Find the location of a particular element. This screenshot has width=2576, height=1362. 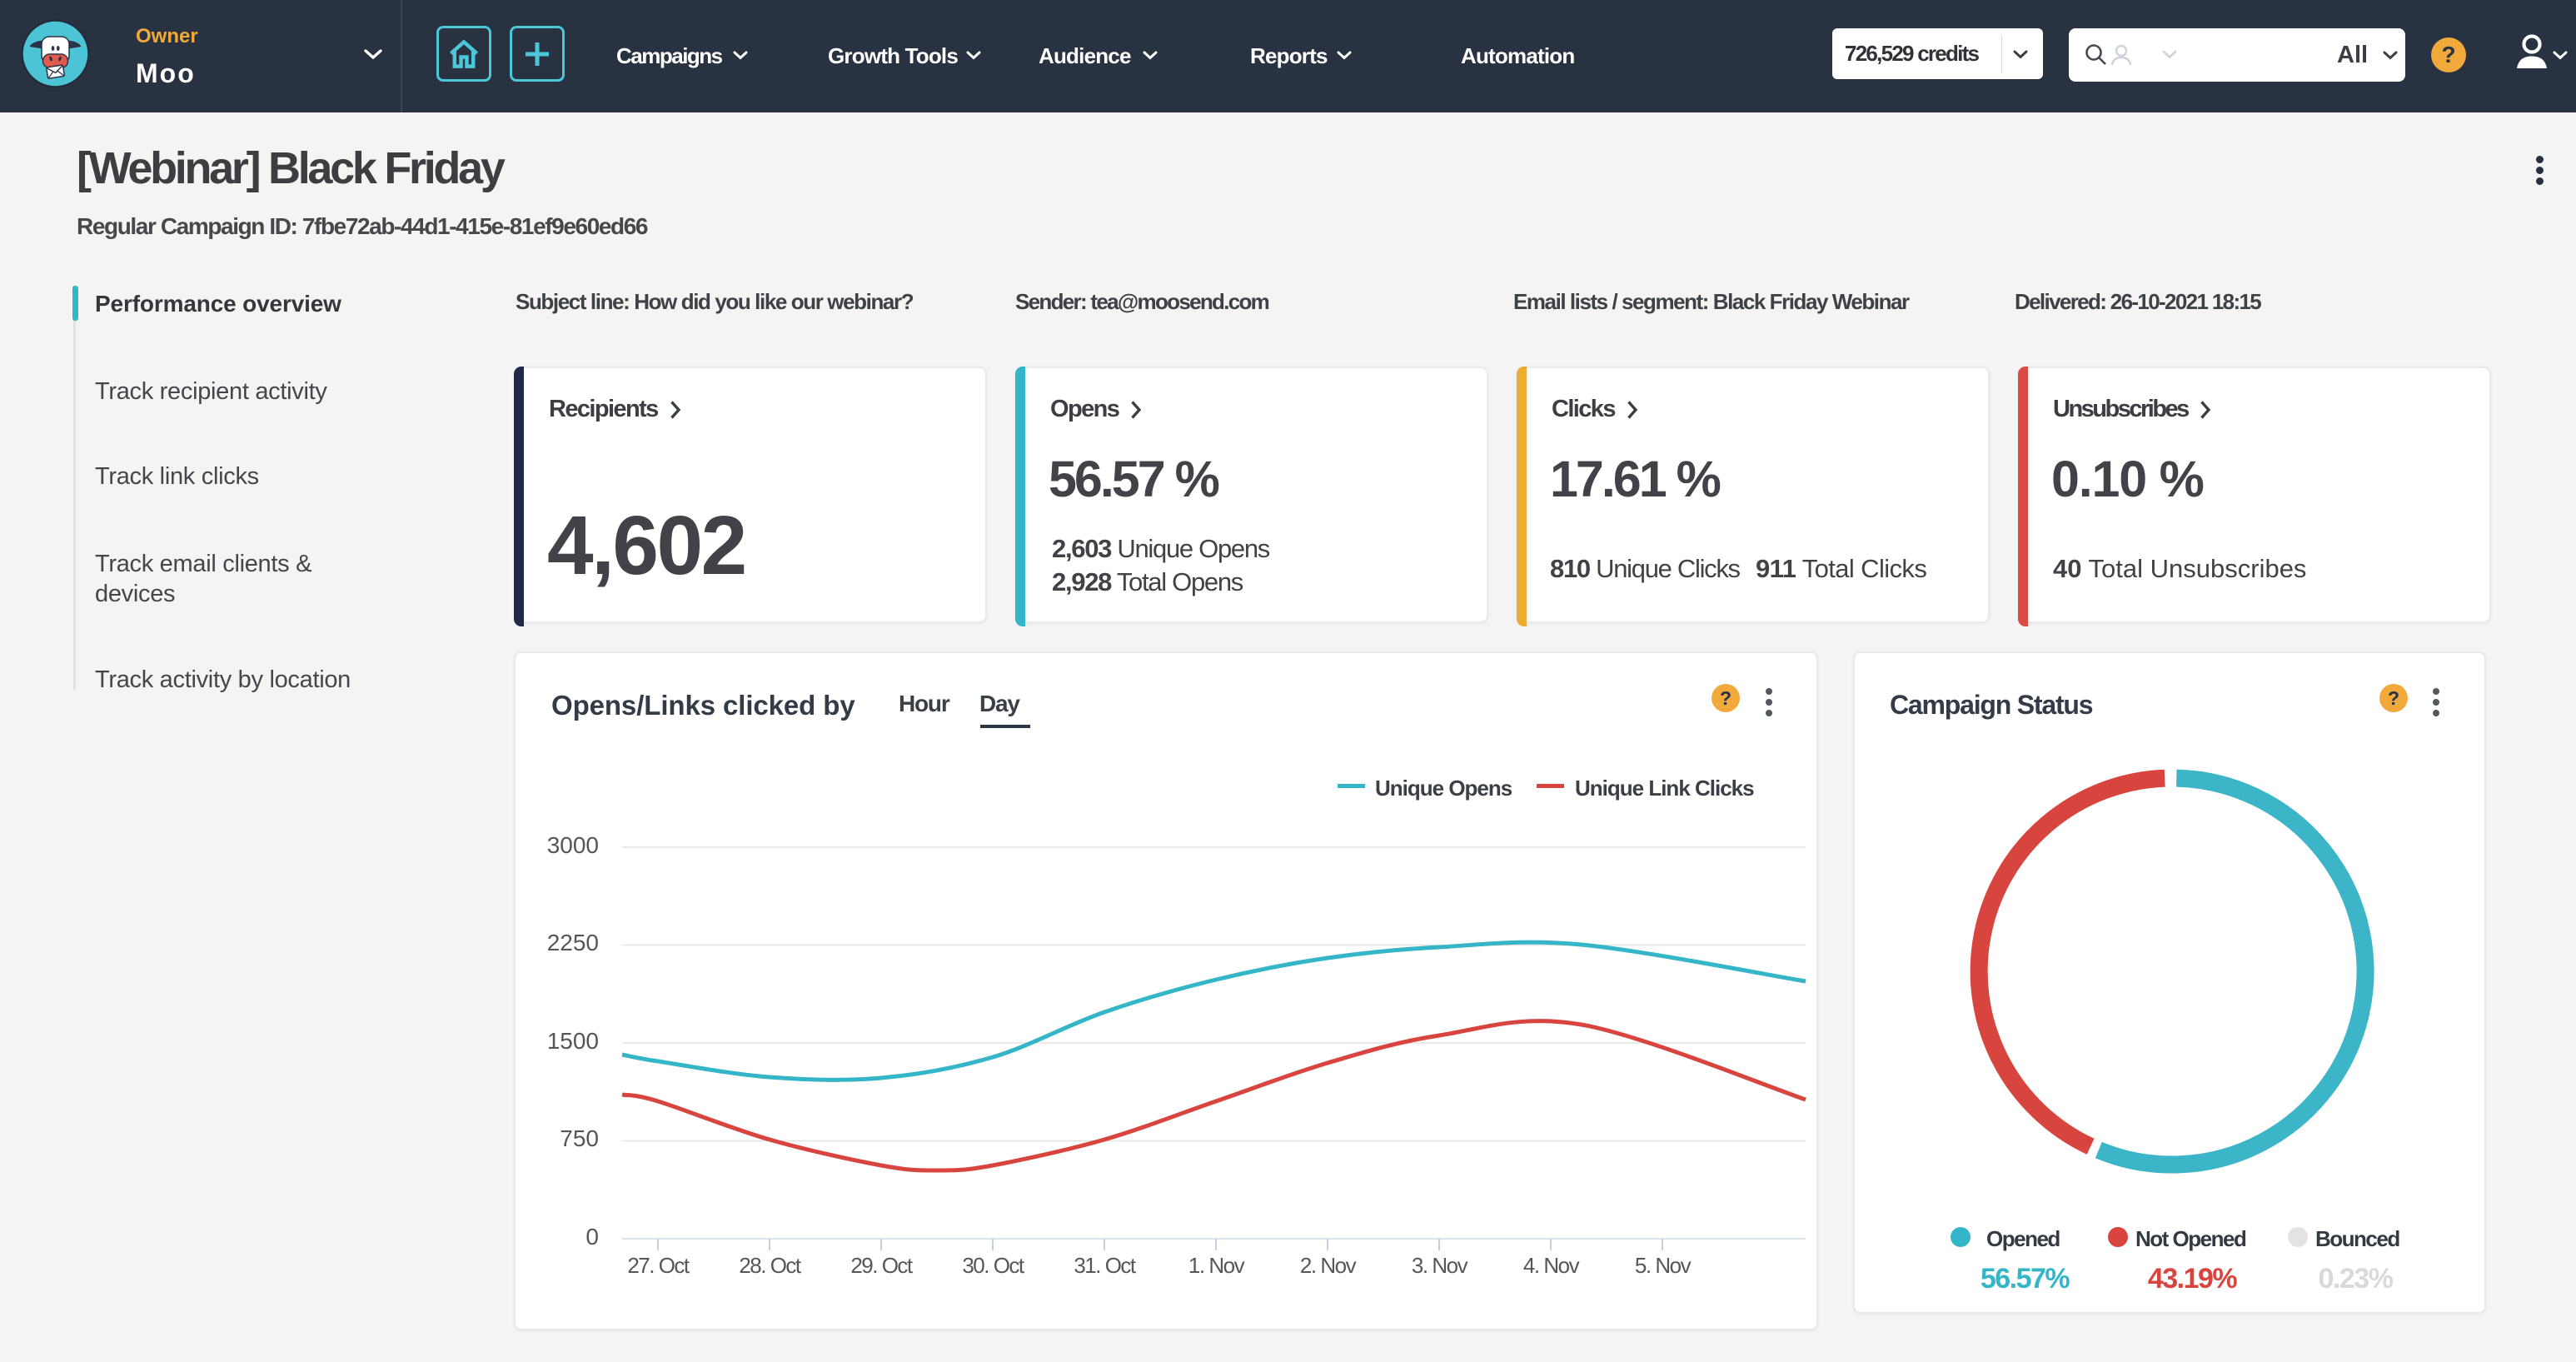

svg-text: 27. Oct is located at coordinates (658, 1265).